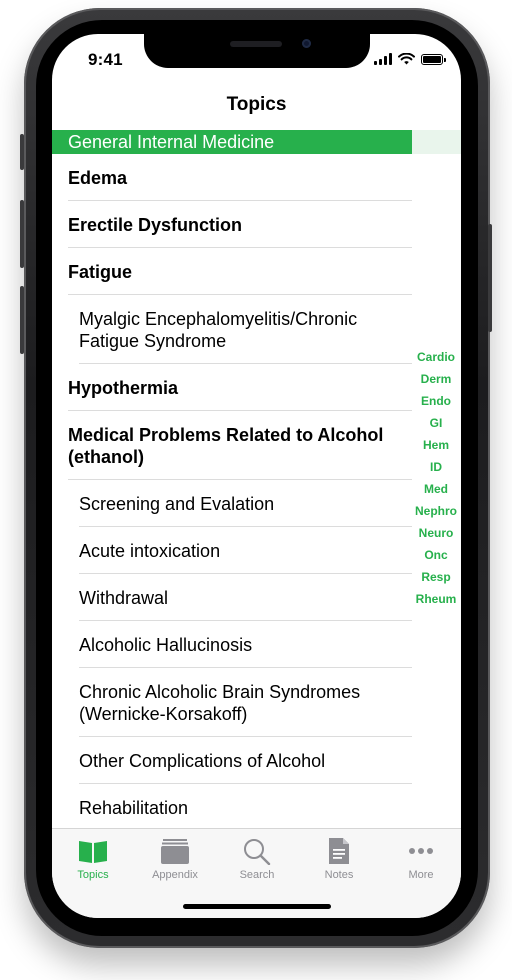  I want to click on index-item-rheum: Rheum, so click(435, 599).